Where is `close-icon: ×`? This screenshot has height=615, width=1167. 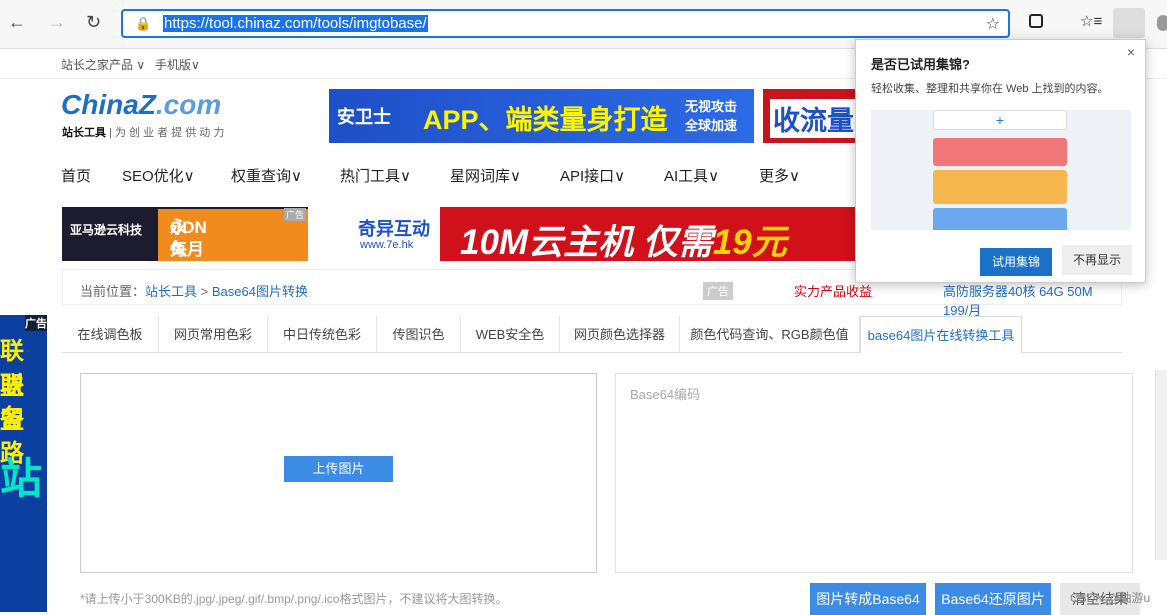 close-icon: × is located at coordinates (1131, 52).